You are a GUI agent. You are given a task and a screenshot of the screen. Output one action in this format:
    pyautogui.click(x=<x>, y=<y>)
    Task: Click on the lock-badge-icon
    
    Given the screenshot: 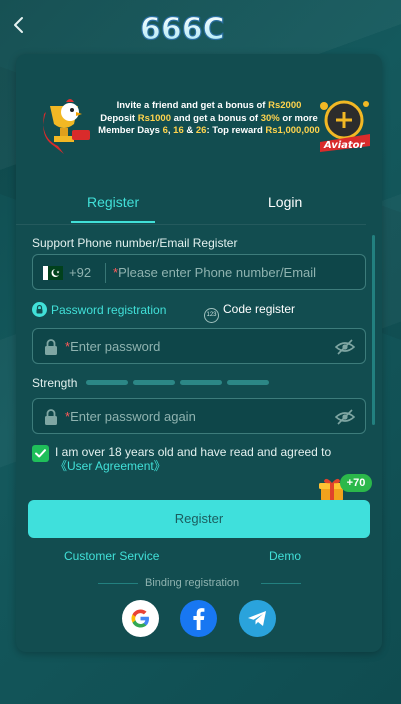 What is the action you would take?
    pyautogui.click(x=39, y=309)
    